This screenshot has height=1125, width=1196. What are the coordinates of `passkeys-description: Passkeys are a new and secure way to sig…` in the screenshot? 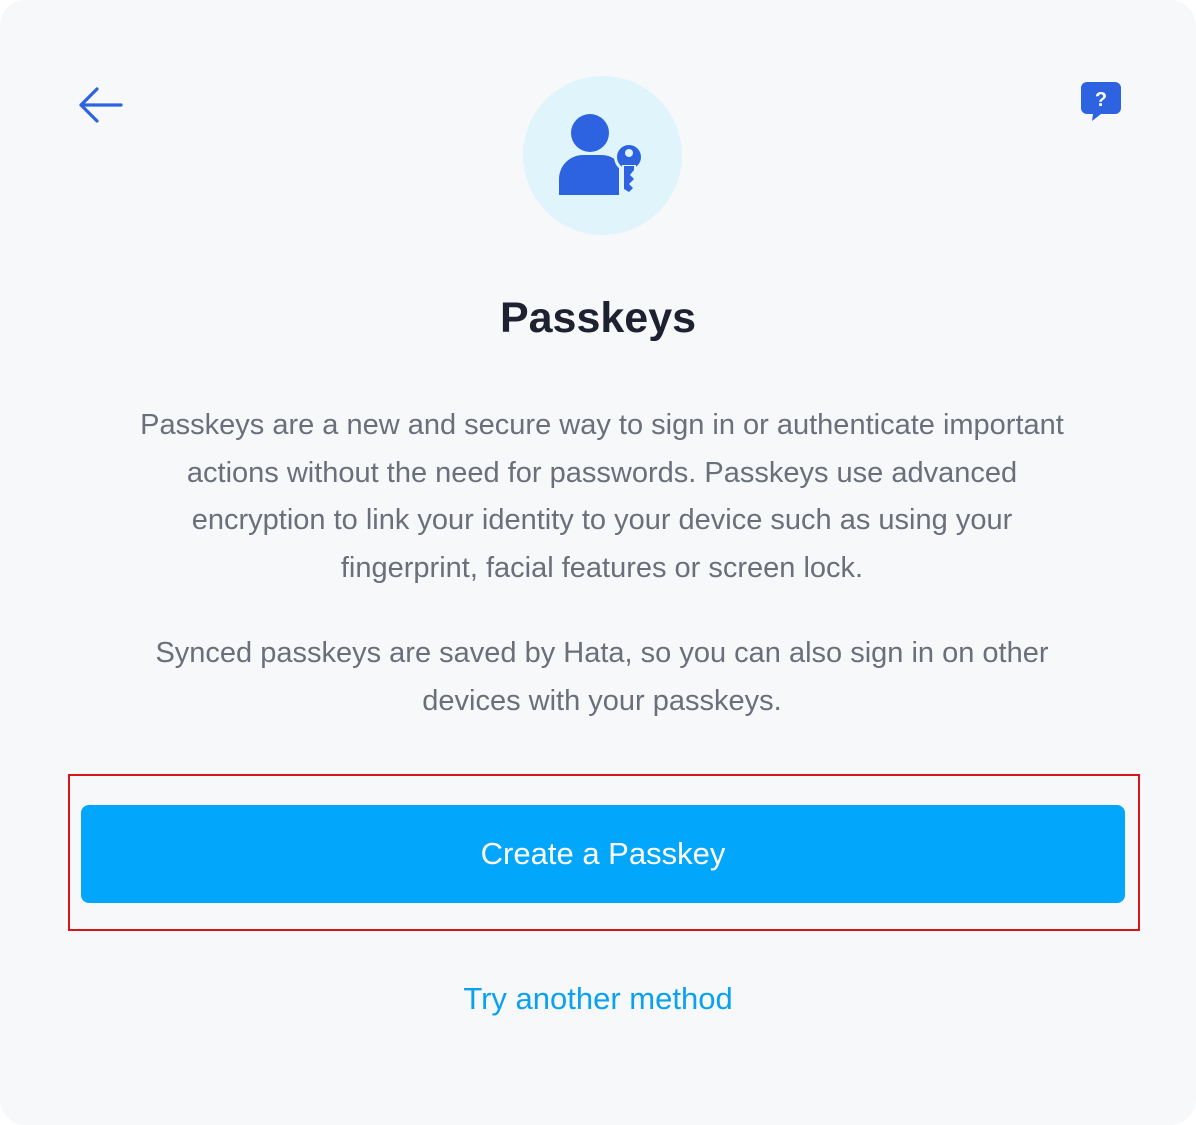 It's located at (602, 496).